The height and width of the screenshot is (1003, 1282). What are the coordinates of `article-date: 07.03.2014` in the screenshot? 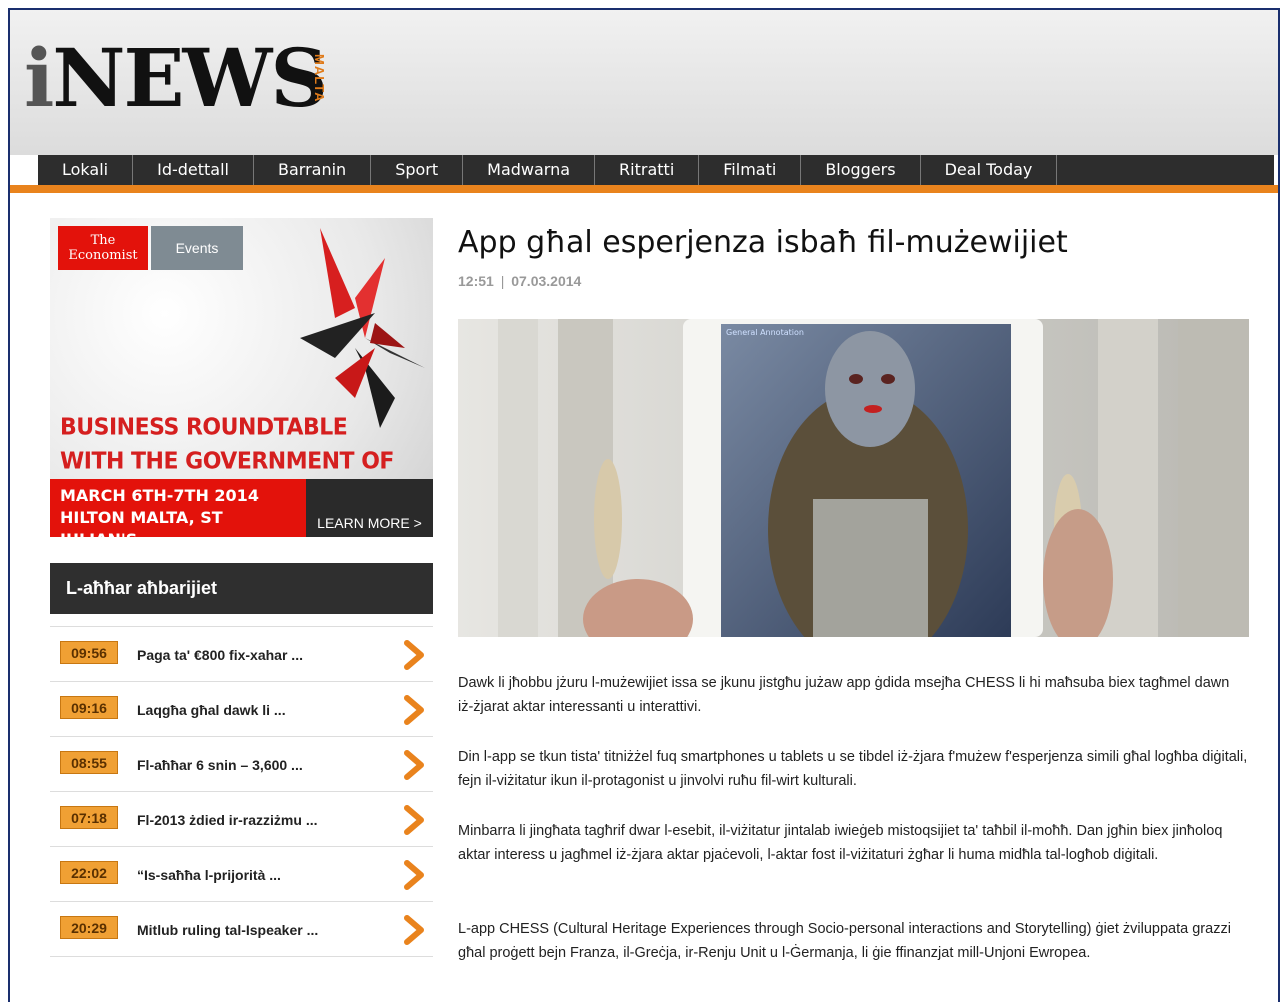 It's located at (546, 281).